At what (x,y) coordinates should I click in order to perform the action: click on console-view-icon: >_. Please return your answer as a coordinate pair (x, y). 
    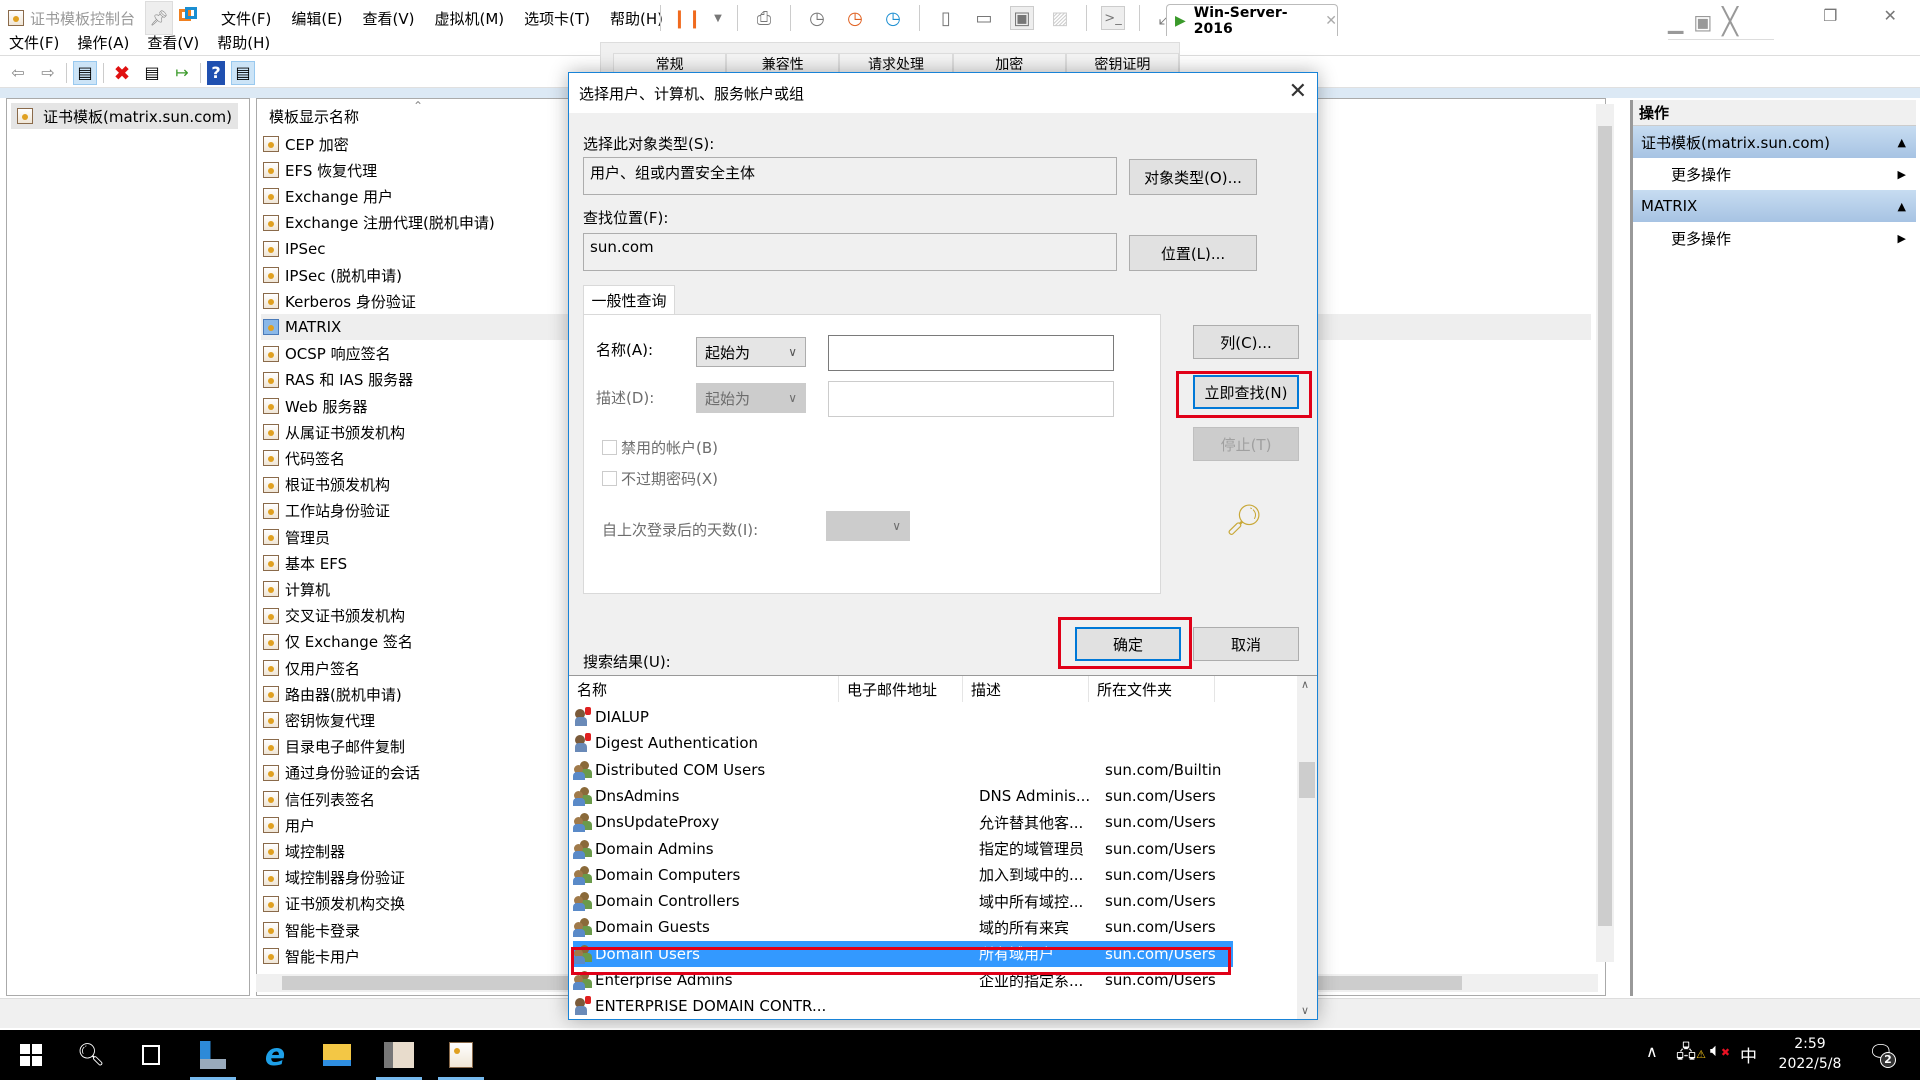
    Looking at the image, I should click on (1113, 18).